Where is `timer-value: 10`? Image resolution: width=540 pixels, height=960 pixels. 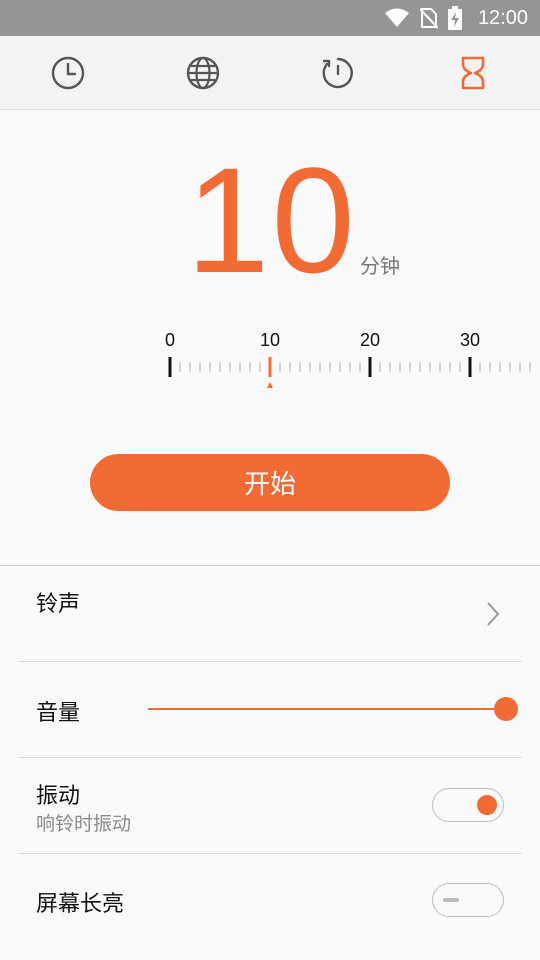
timer-value: 10 is located at coordinates (271, 220).